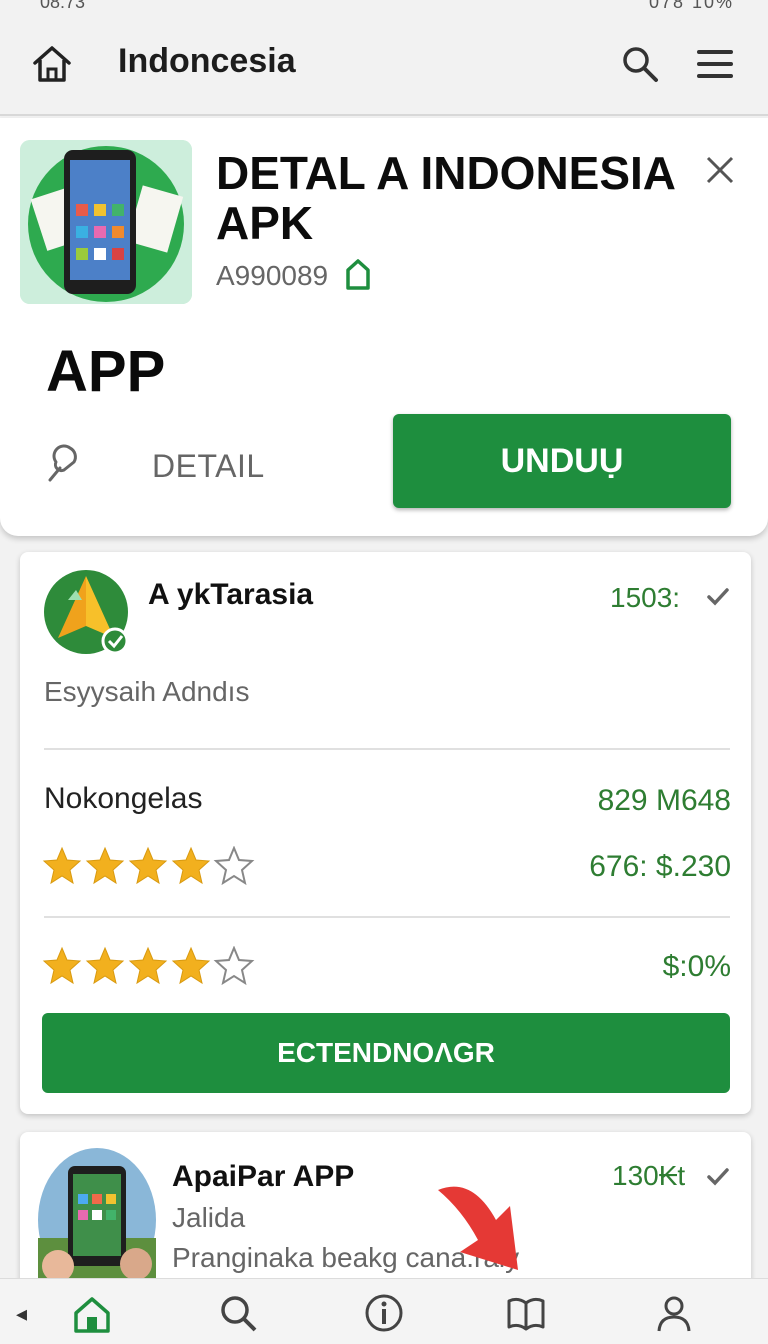 This screenshot has height=1344, width=768. Describe the element at coordinates (384, 65) in the screenshot. I see `app-bar: Indoncesia` at that location.